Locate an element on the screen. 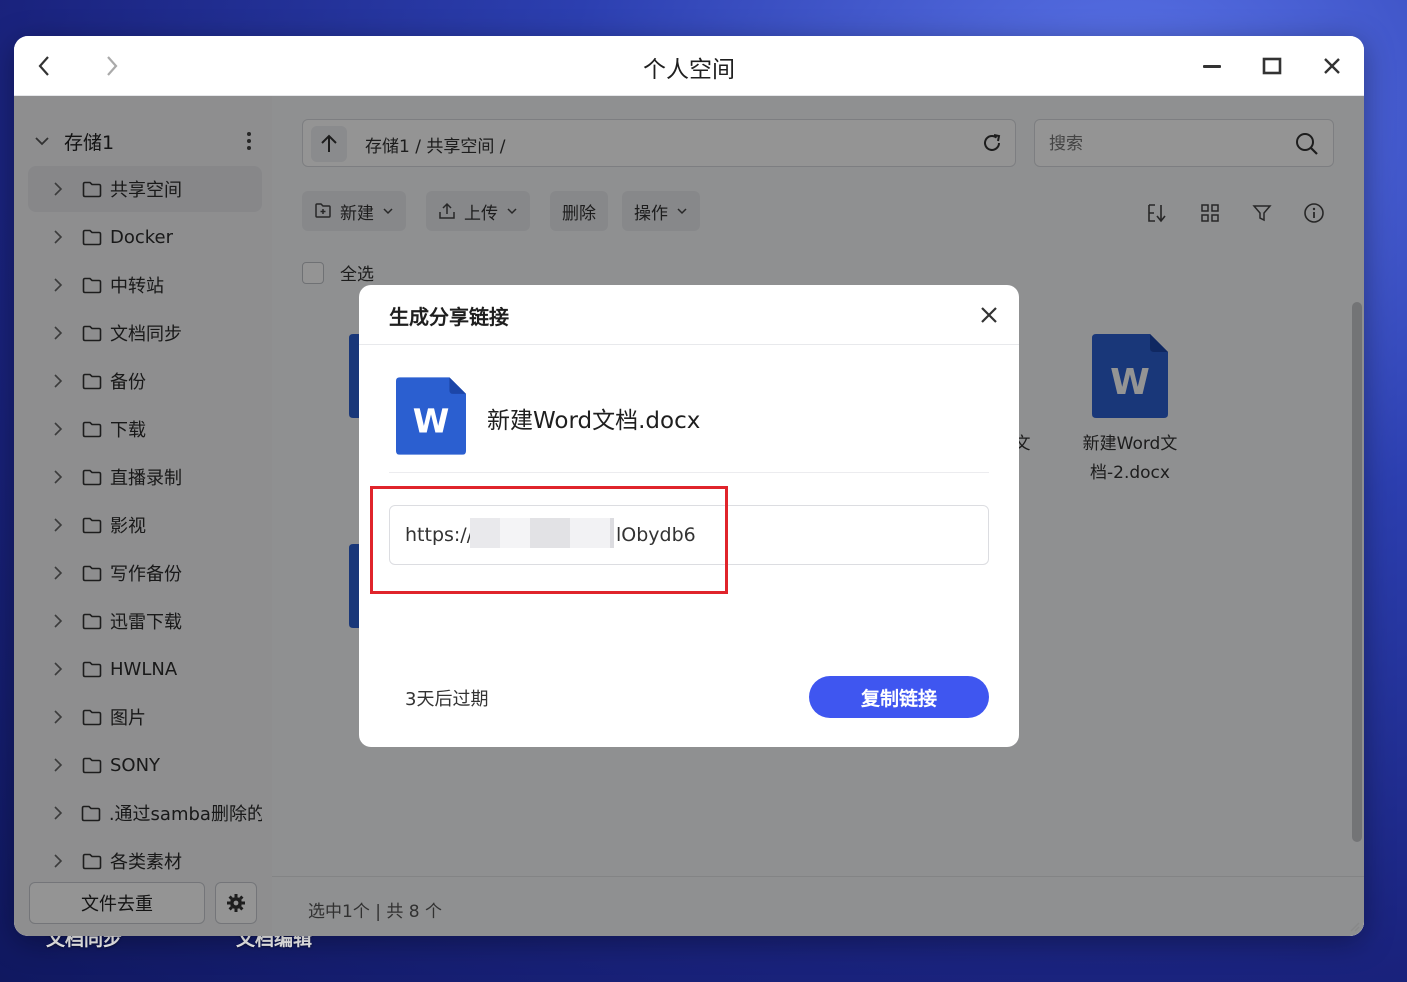 The image size is (1407, 982). dialog-header: 生成分享链接 is located at coordinates (689, 315).